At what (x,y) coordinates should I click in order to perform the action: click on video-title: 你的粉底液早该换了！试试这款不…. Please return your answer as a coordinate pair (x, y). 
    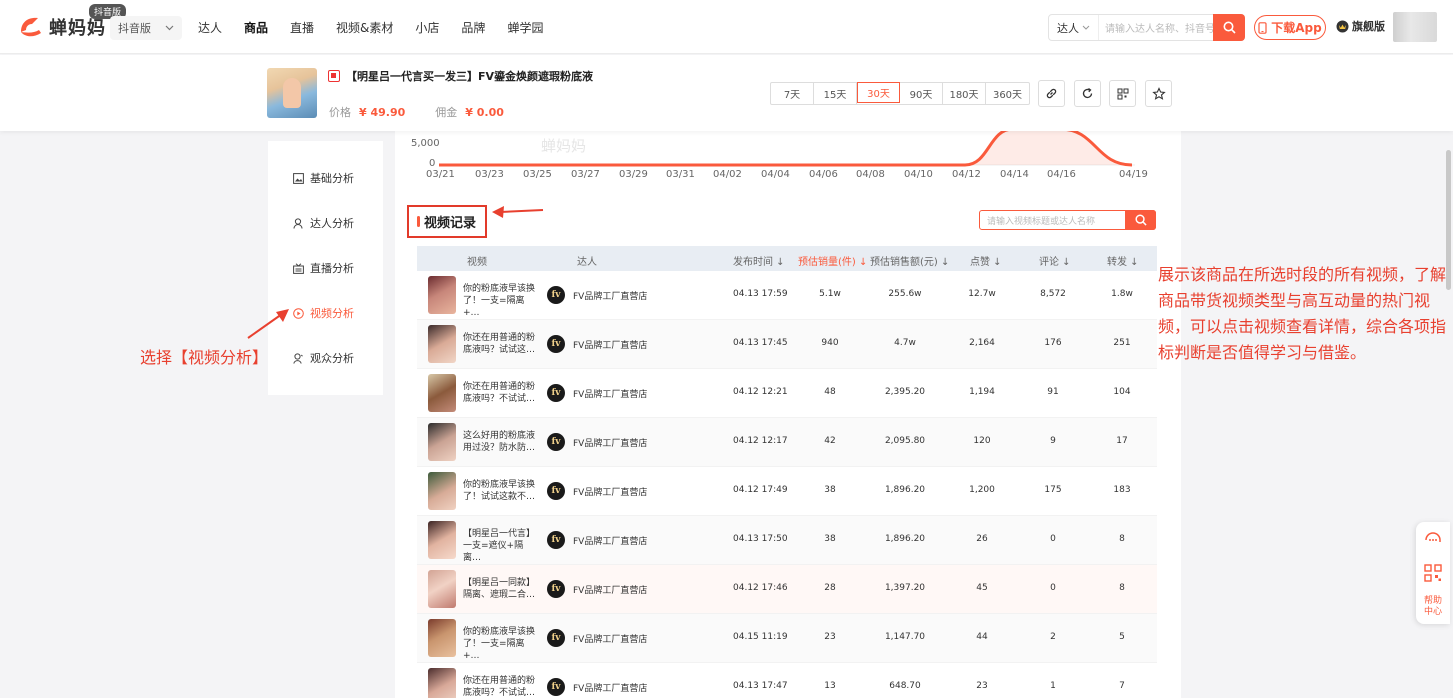
    Looking at the image, I should click on (501, 491).